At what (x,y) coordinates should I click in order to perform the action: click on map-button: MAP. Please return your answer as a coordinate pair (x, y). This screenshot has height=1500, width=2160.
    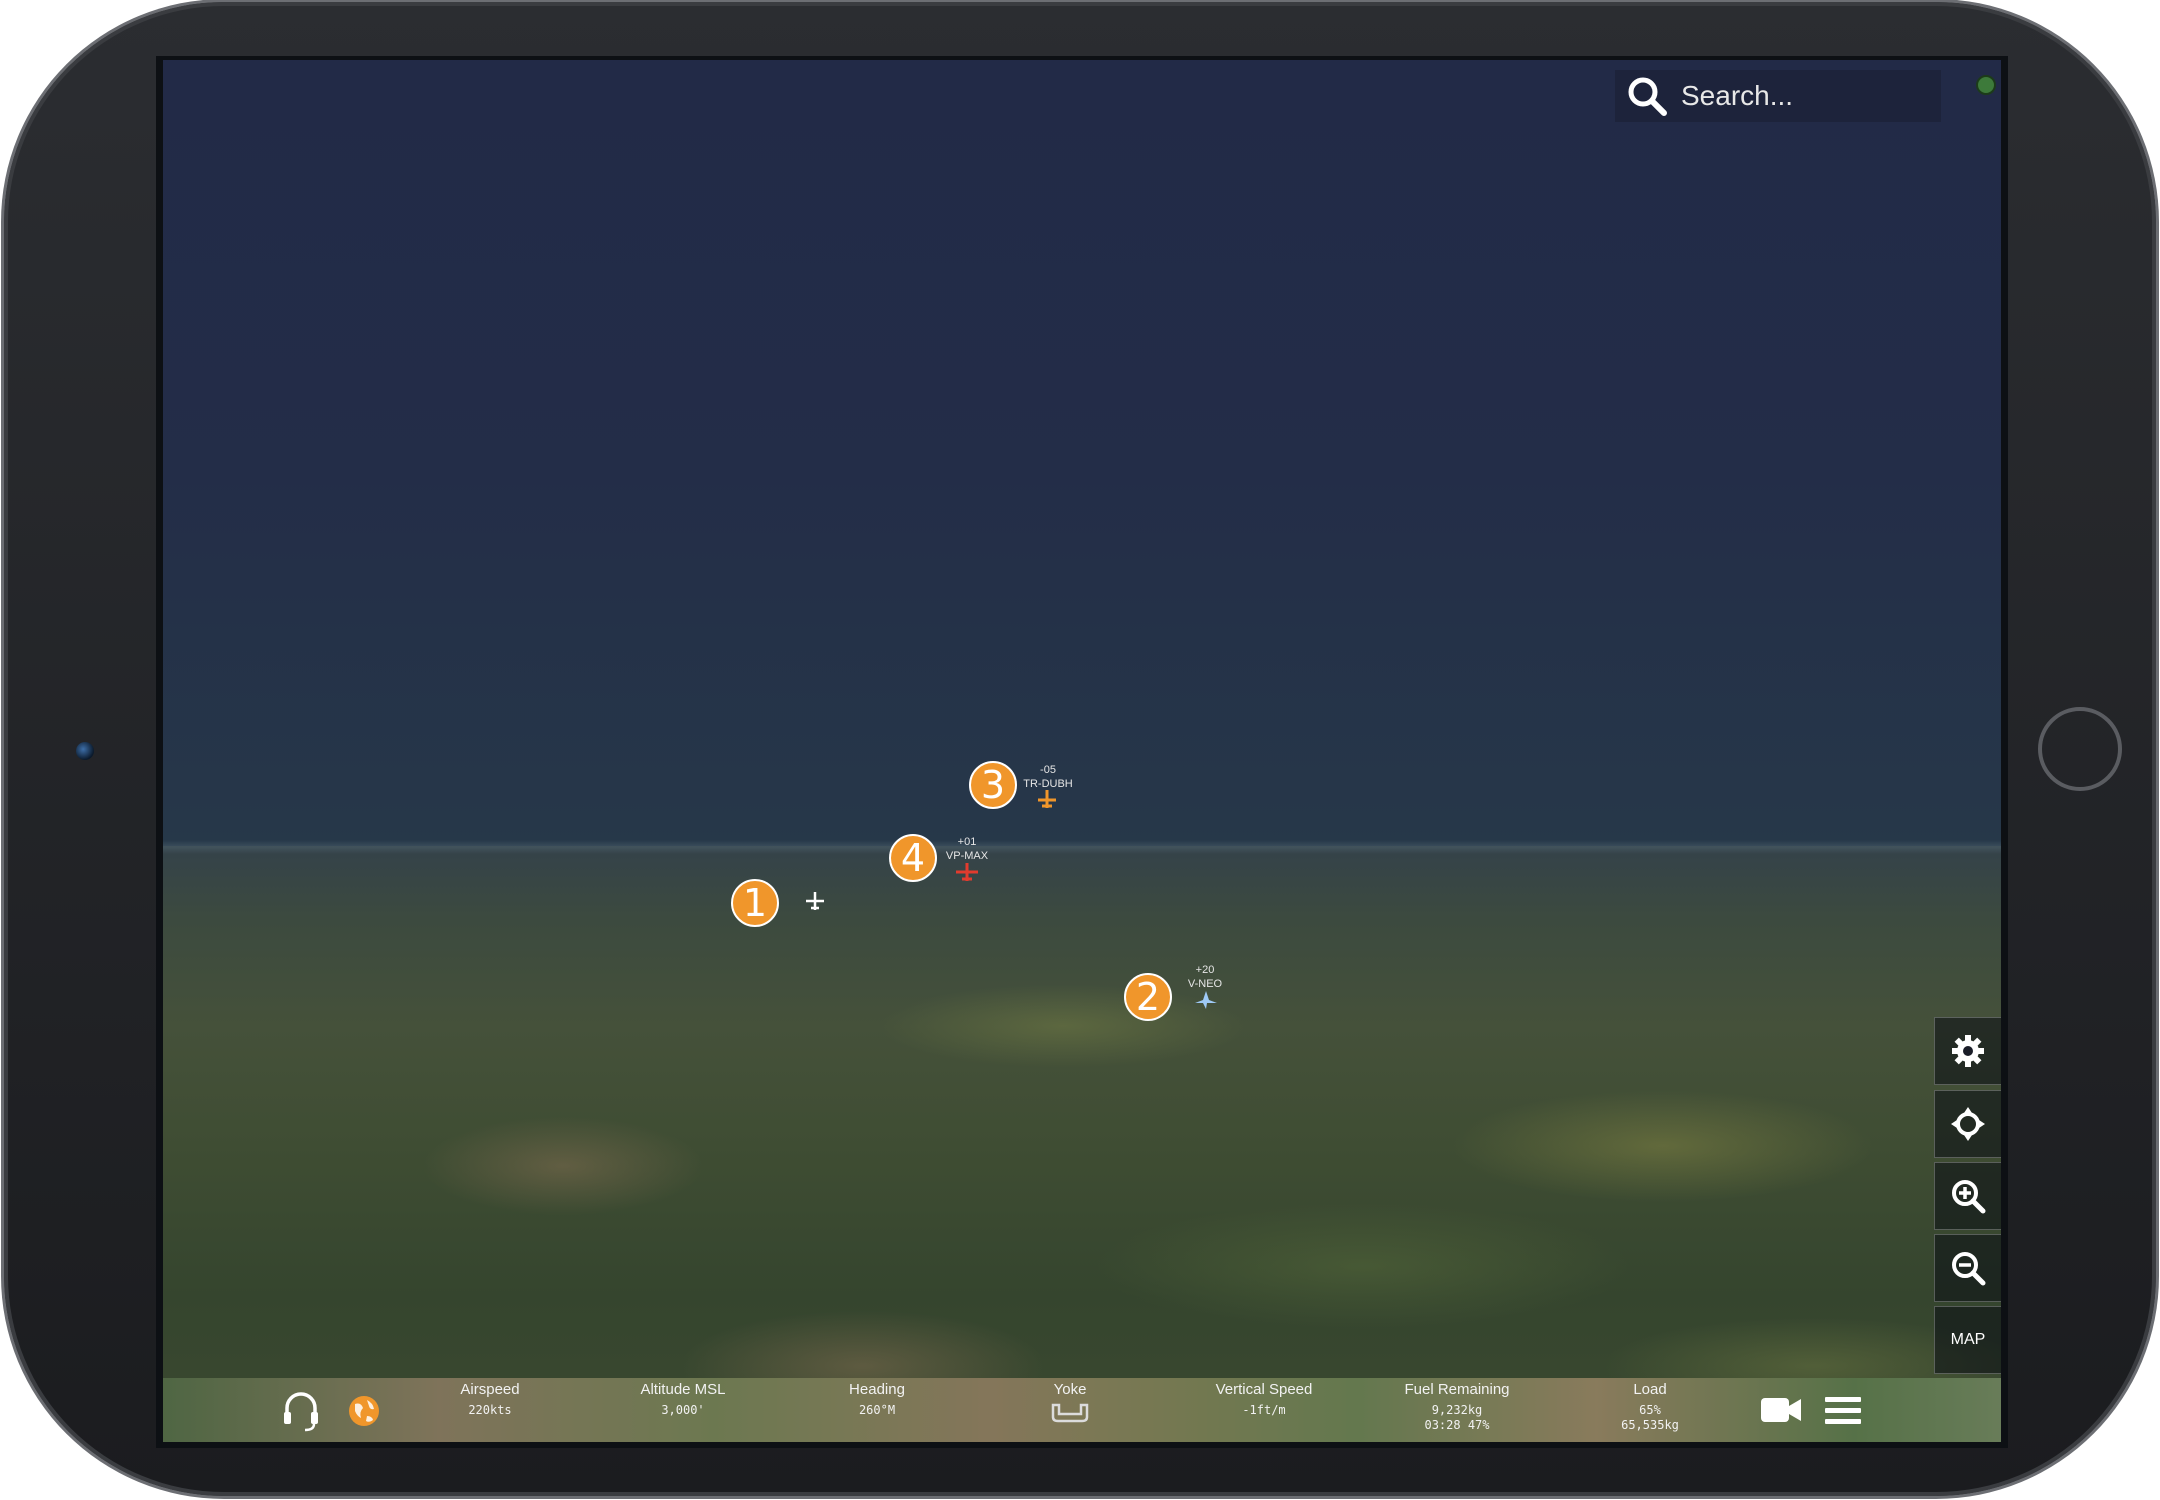
    Looking at the image, I should click on (1967, 1340).